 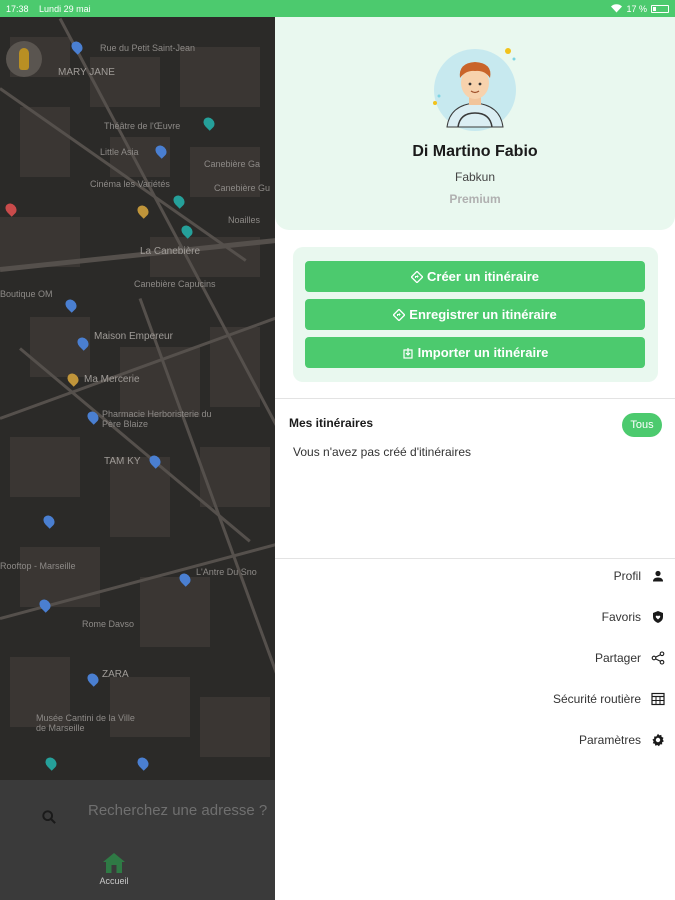 I want to click on menu-item-label: Sécurité routière, so click(x=596, y=699).